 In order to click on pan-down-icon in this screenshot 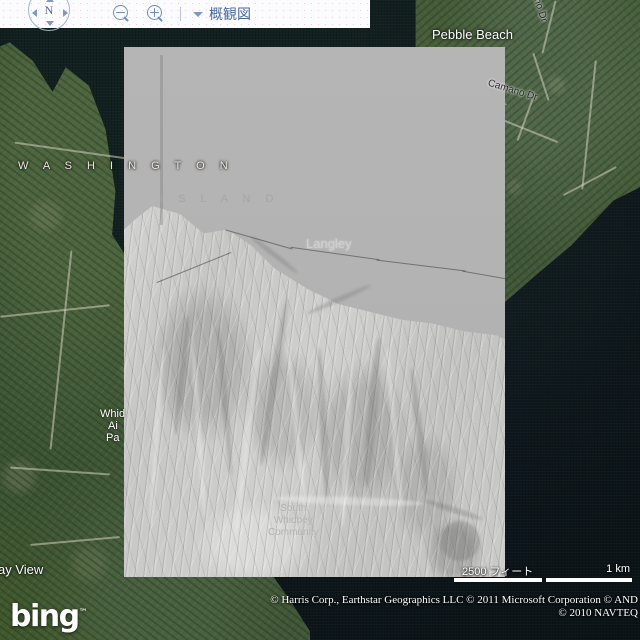, I will do `click(50, 23)`.